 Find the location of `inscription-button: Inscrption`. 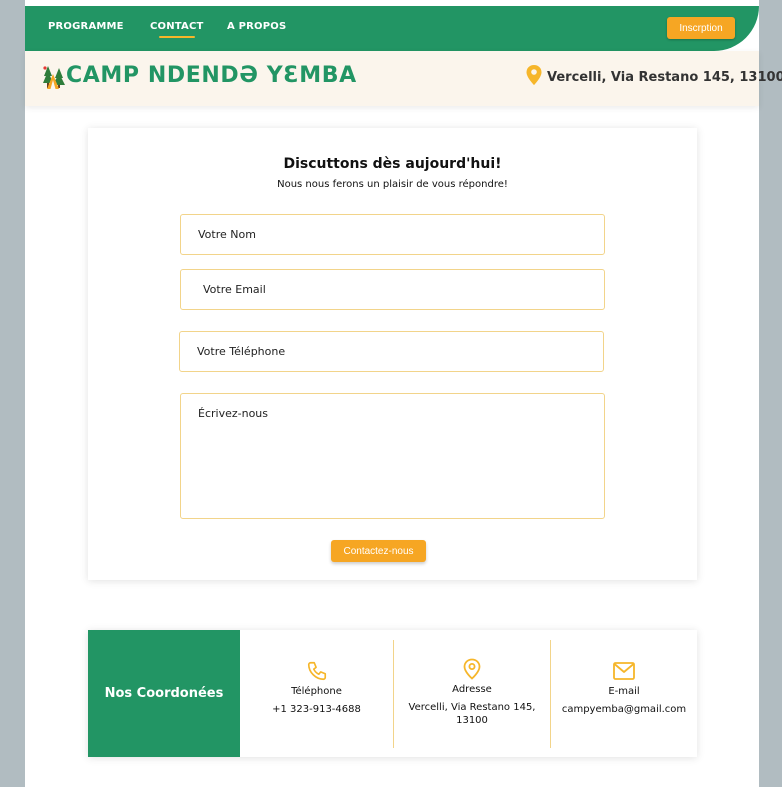

inscription-button: Inscrption is located at coordinates (701, 28).